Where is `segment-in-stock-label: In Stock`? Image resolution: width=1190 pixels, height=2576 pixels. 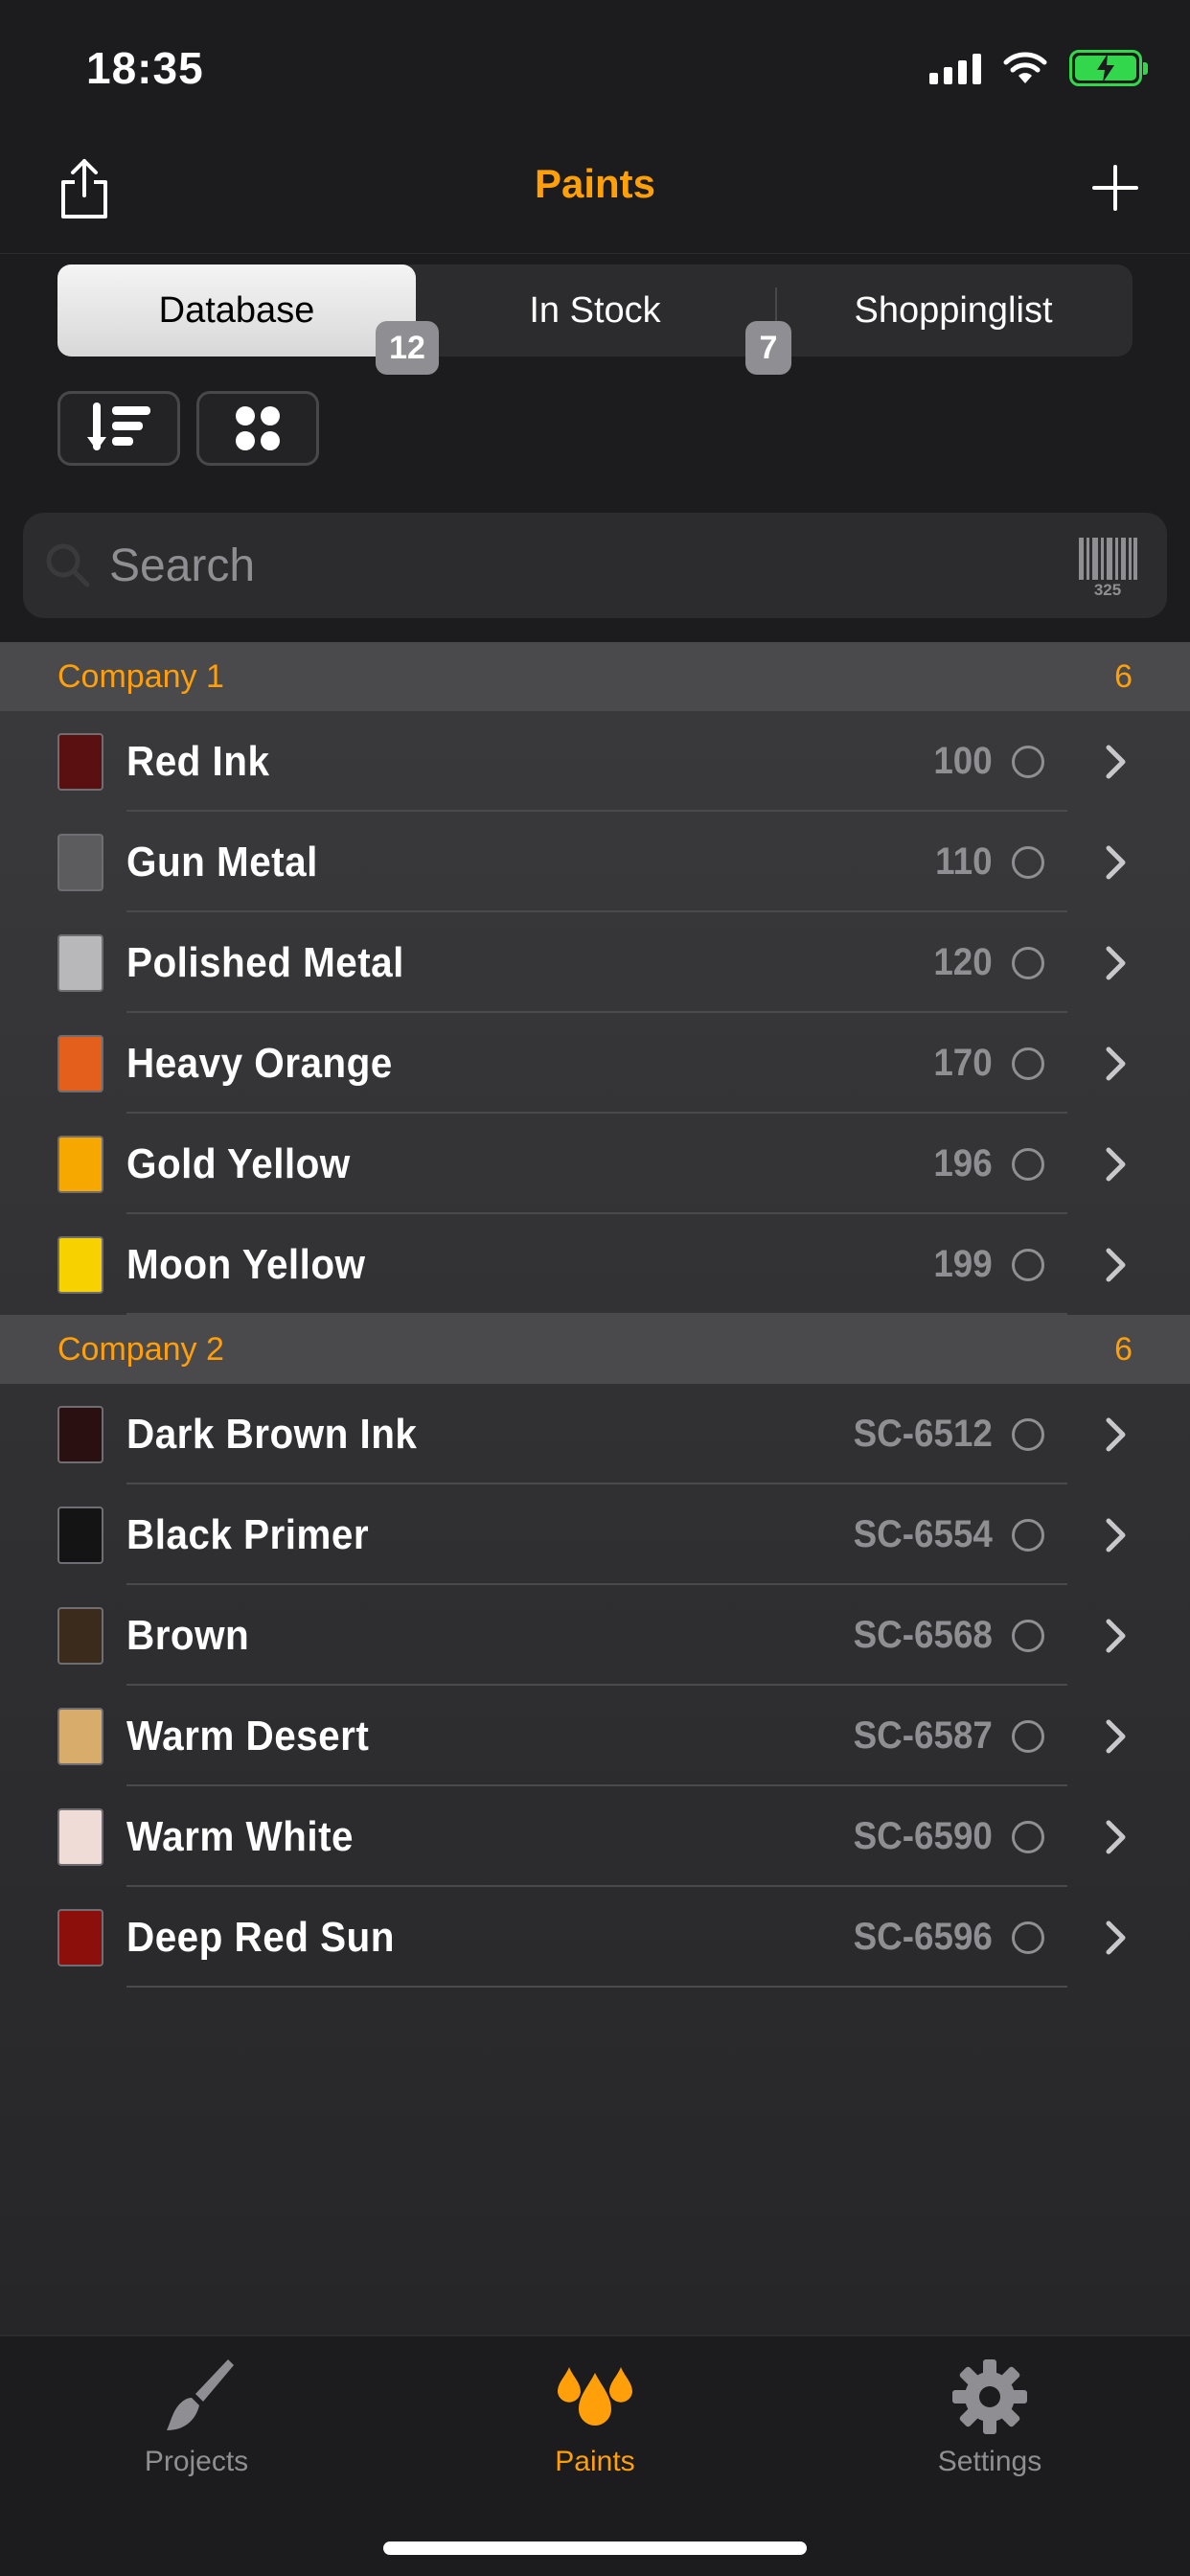
segment-in-stock-label: In Stock is located at coordinates (595, 310).